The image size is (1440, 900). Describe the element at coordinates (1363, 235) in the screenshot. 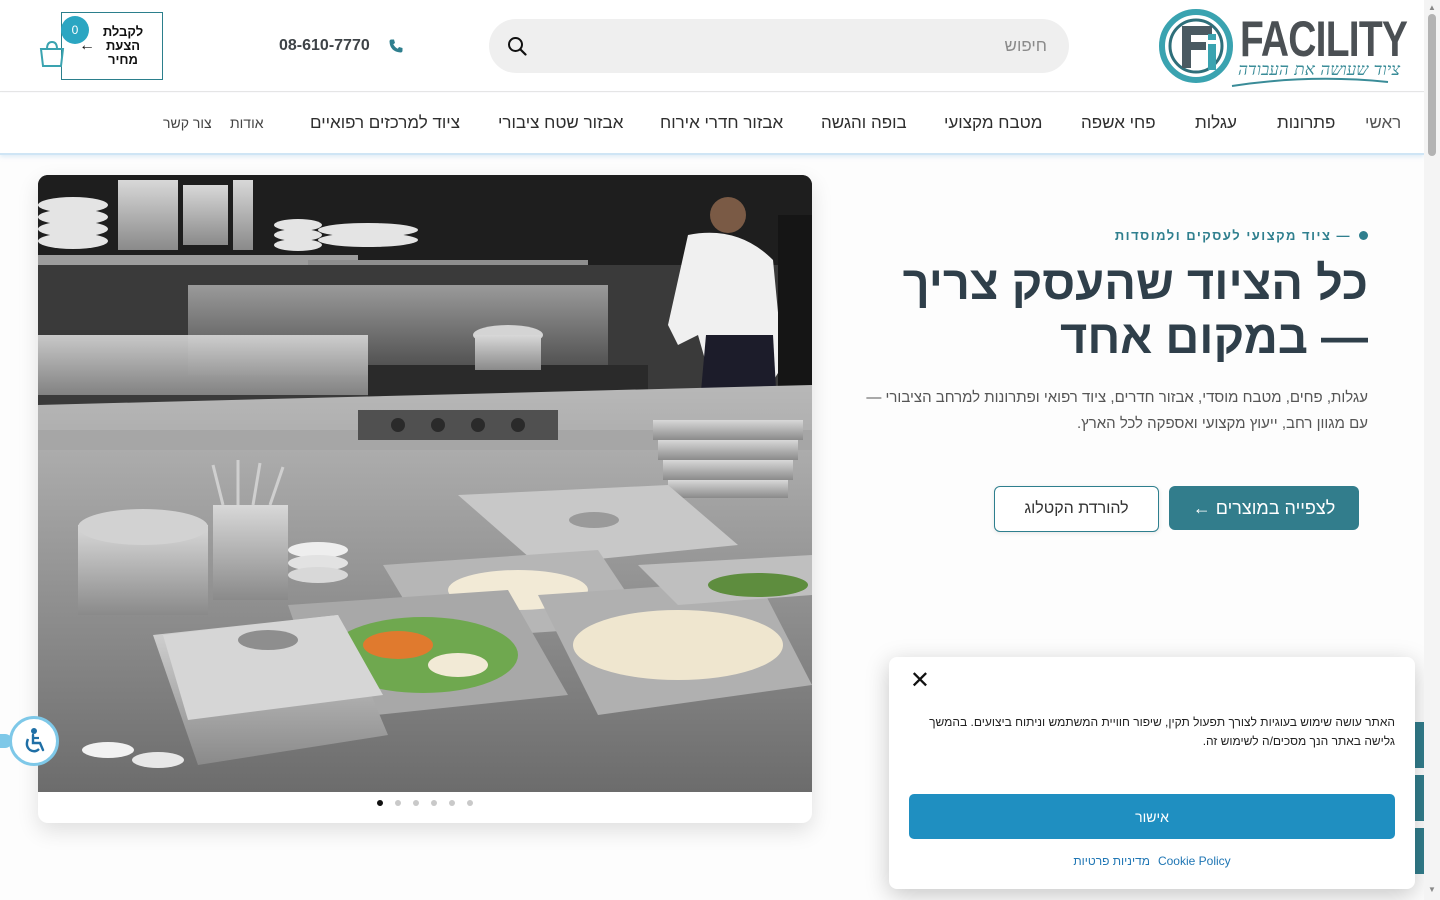

I see `eyebrow-dot-icon` at that location.